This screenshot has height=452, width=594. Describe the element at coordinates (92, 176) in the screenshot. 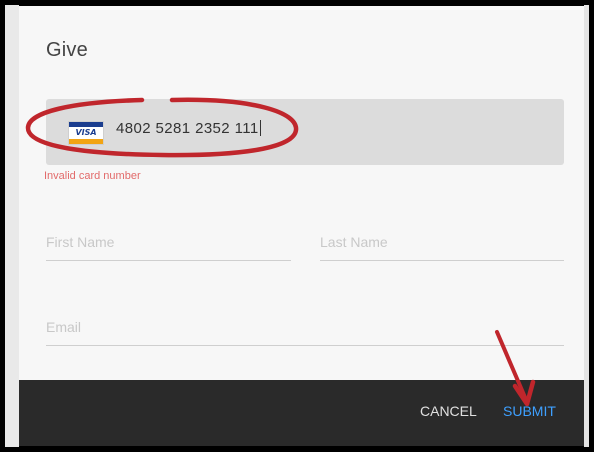

I see `card-error-message: Invalid card number` at that location.